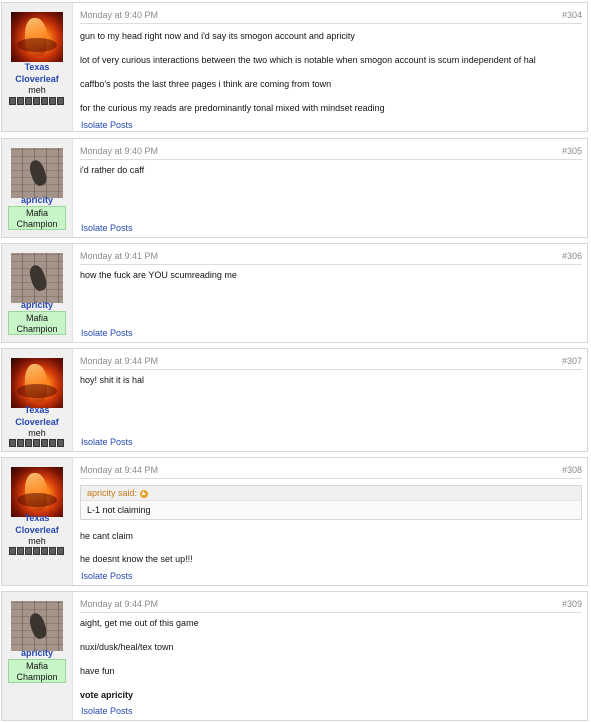 The height and width of the screenshot is (723, 591). I want to click on post-meta: Monday at 9:44 PM #307, so click(331, 362).